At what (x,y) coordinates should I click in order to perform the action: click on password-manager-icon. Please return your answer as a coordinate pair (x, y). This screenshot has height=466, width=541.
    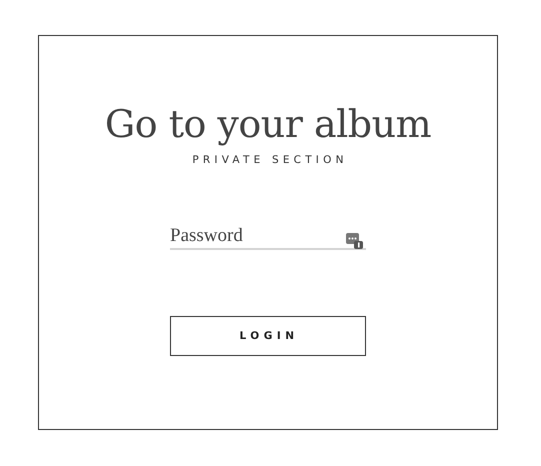
    Looking at the image, I should click on (354, 240).